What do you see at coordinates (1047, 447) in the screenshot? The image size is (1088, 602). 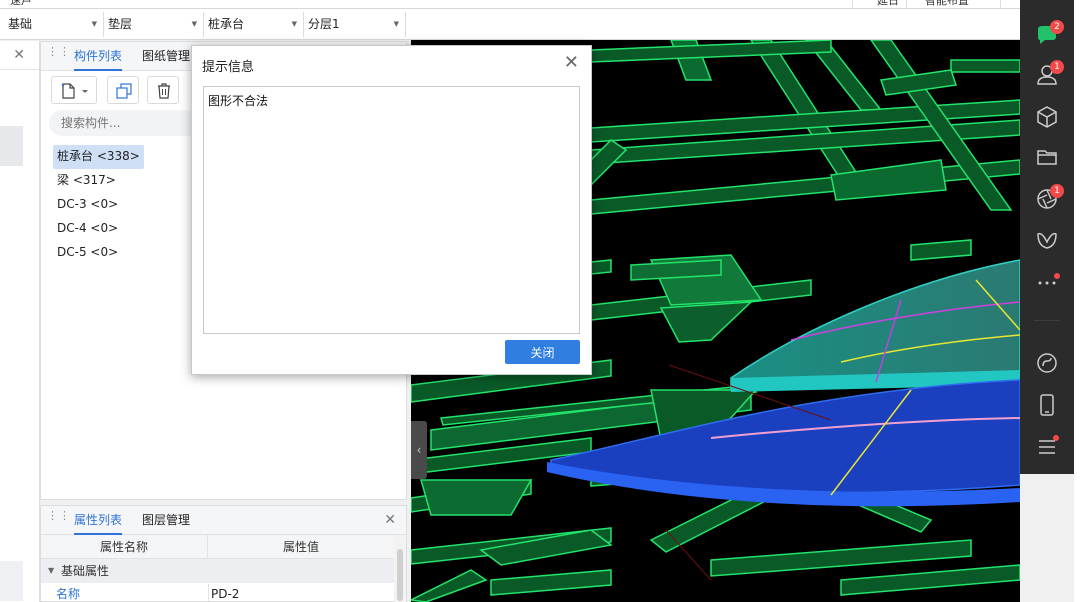 I see `menu-button` at bounding box center [1047, 447].